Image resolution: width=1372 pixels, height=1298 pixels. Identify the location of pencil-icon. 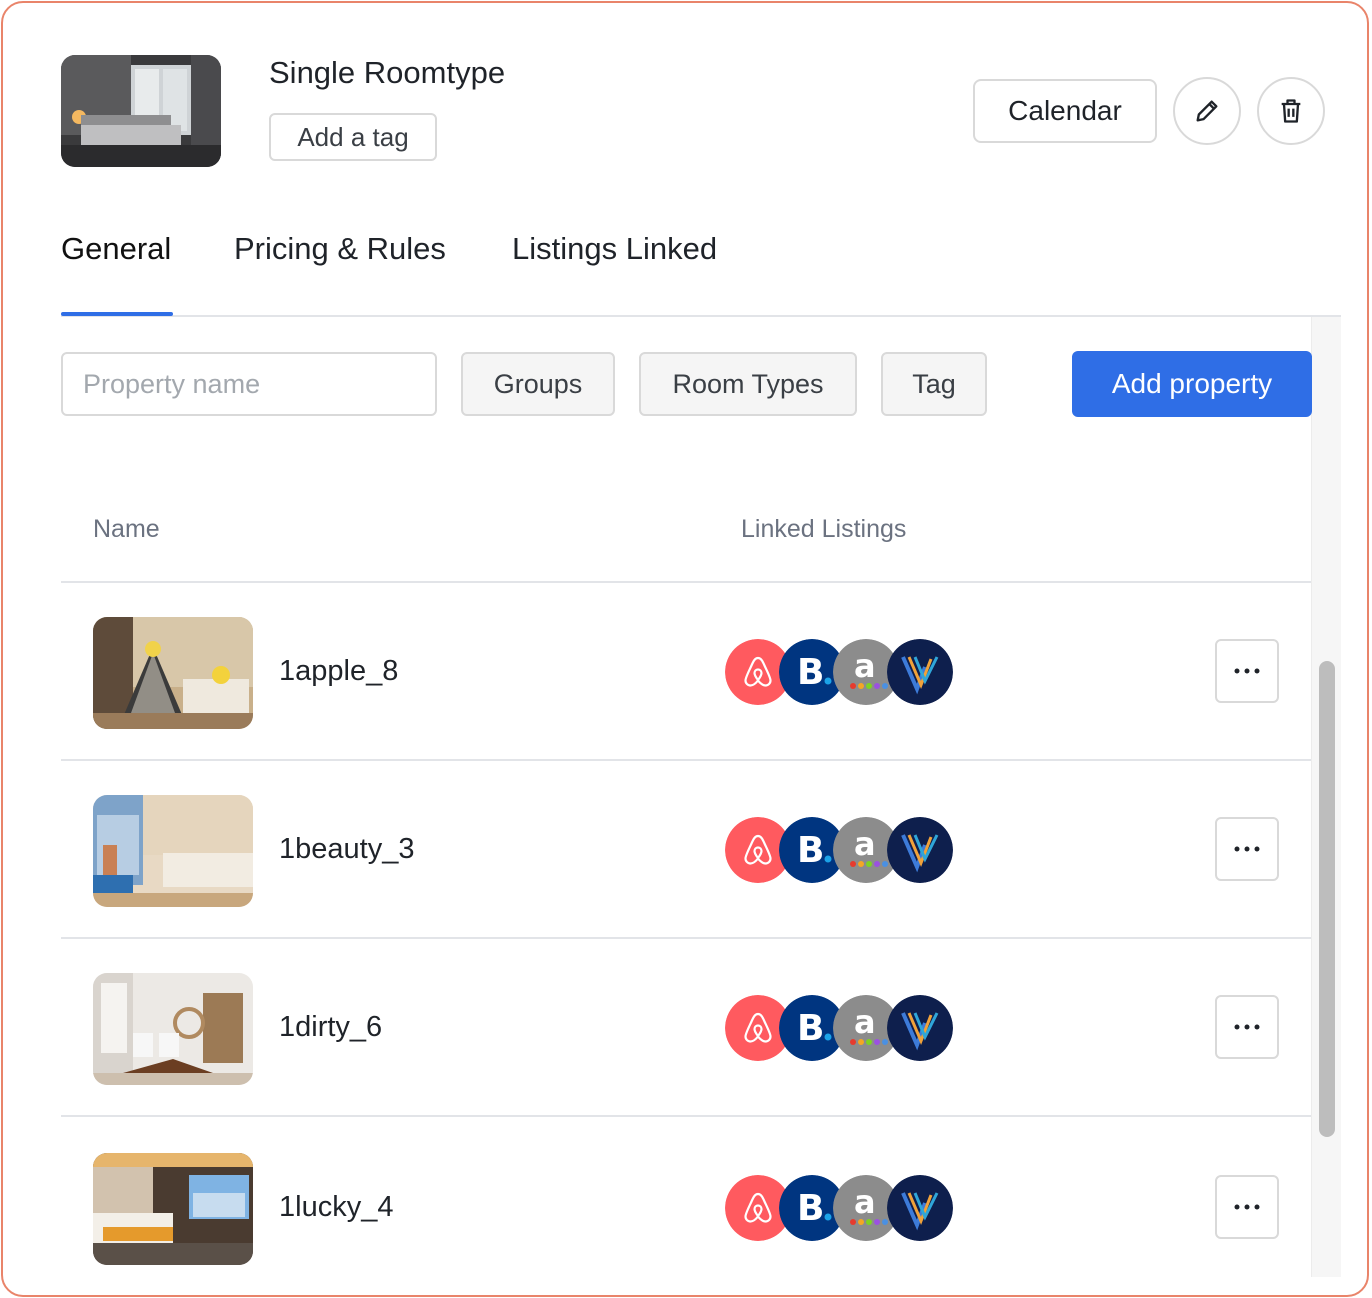
(1207, 111).